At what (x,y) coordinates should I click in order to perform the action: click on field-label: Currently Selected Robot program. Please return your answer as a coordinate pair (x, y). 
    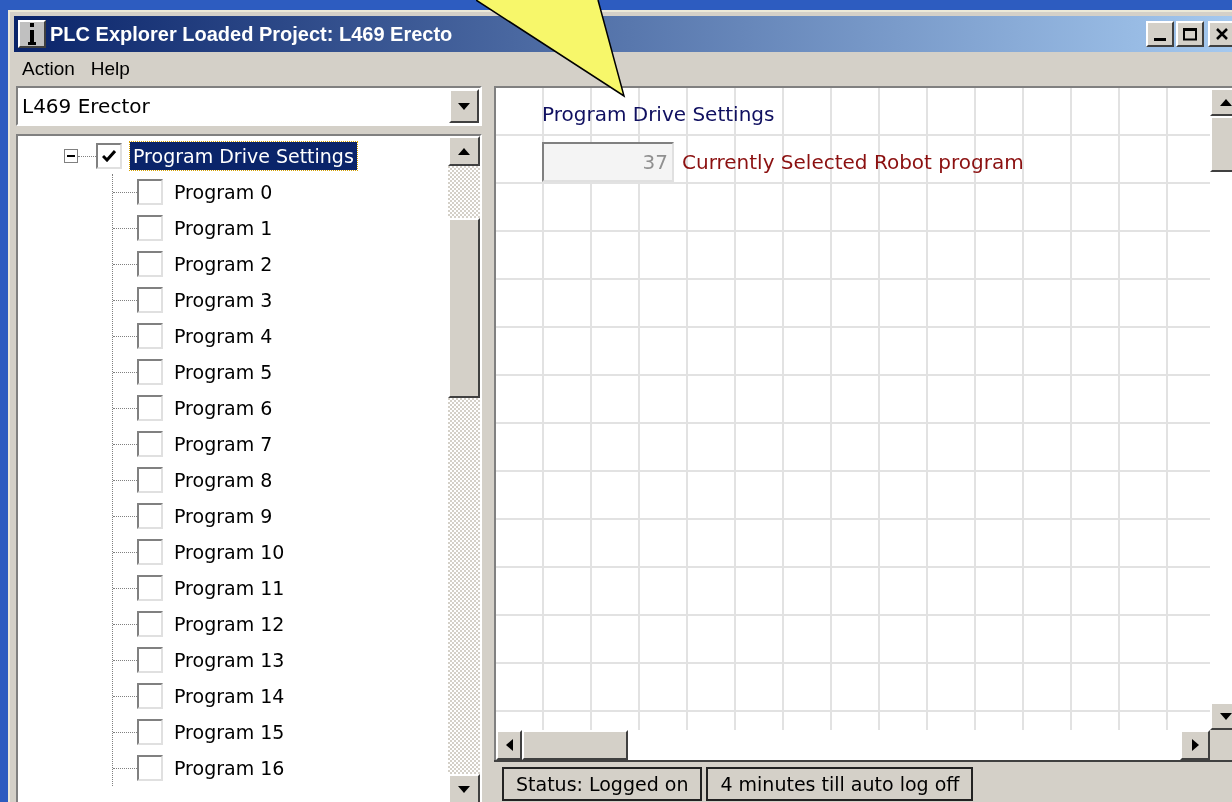
    Looking at the image, I should click on (853, 162).